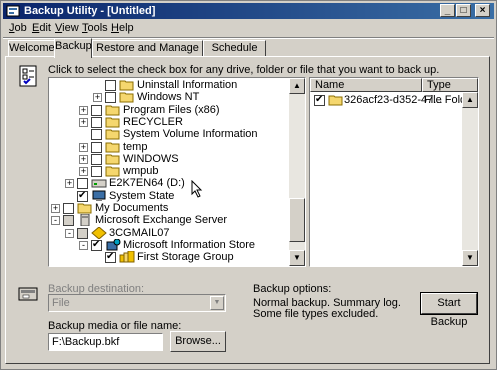 This screenshot has width=497, height=370. I want to click on list-item-checkbox, so click(319, 100).